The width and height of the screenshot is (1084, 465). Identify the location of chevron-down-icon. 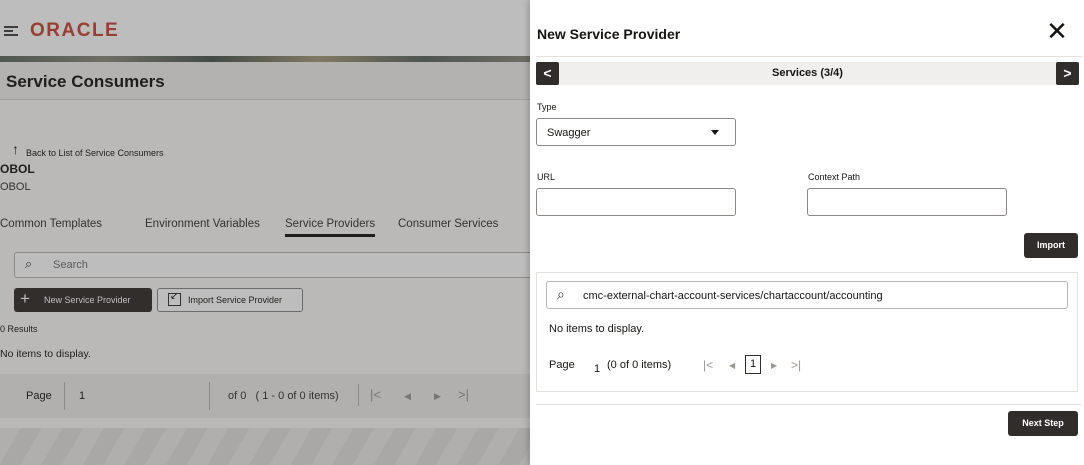
(715, 132).